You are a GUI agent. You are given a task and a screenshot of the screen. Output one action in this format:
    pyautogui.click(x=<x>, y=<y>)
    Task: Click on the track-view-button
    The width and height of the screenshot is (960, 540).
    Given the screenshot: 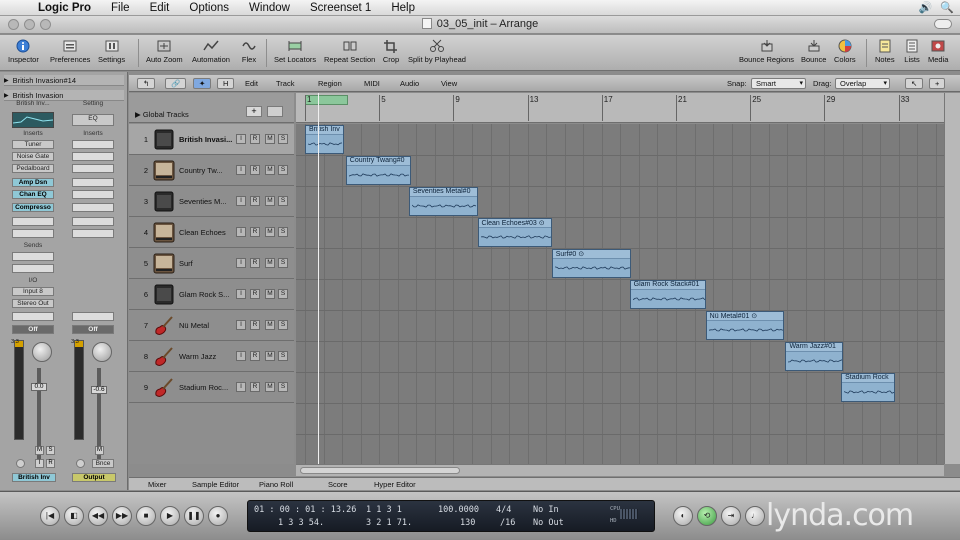 What is the action you would take?
    pyautogui.click(x=275, y=111)
    